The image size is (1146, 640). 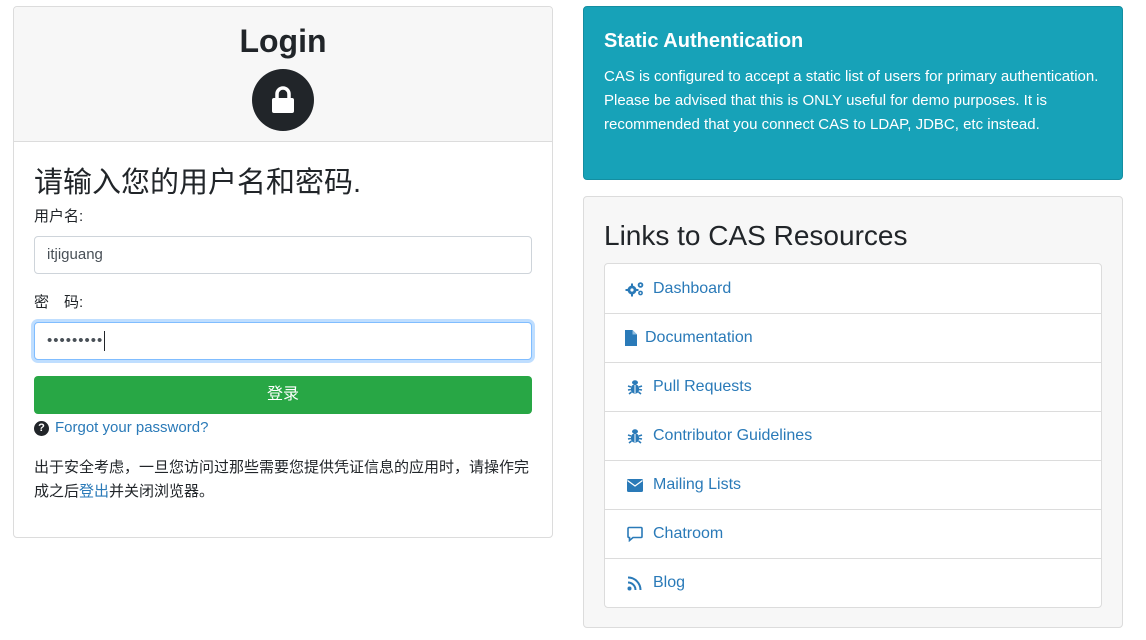 What do you see at coordinates (59, 302) in the screenshot?
I see `password-label: 密 码:` at bounding box center [59, 302].